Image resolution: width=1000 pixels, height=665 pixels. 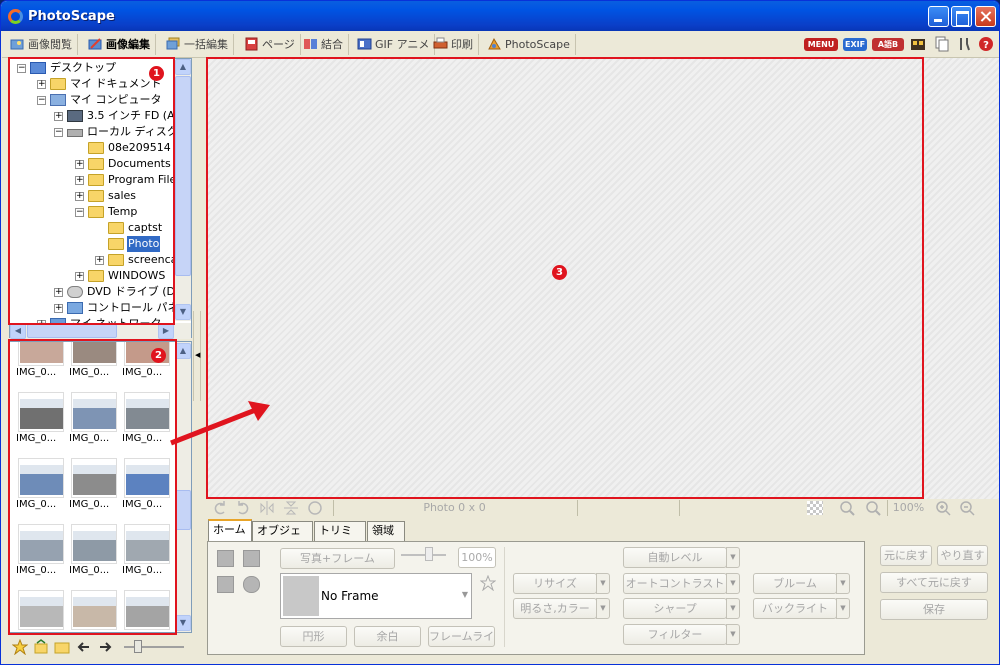 What do you see at coordinates (386, 531) in the screenshot?
I see `tab-region: 領域` at bounding box center [386, 531].